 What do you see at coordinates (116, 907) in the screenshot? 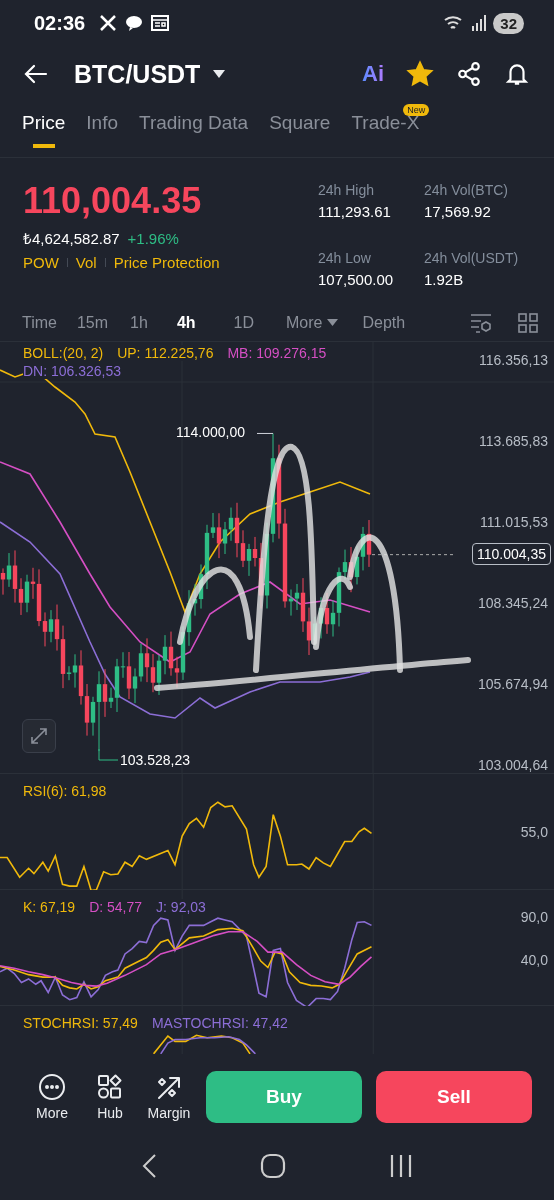
I see `indicator-legend: D: 54,77` at bounding box center [116, 907].